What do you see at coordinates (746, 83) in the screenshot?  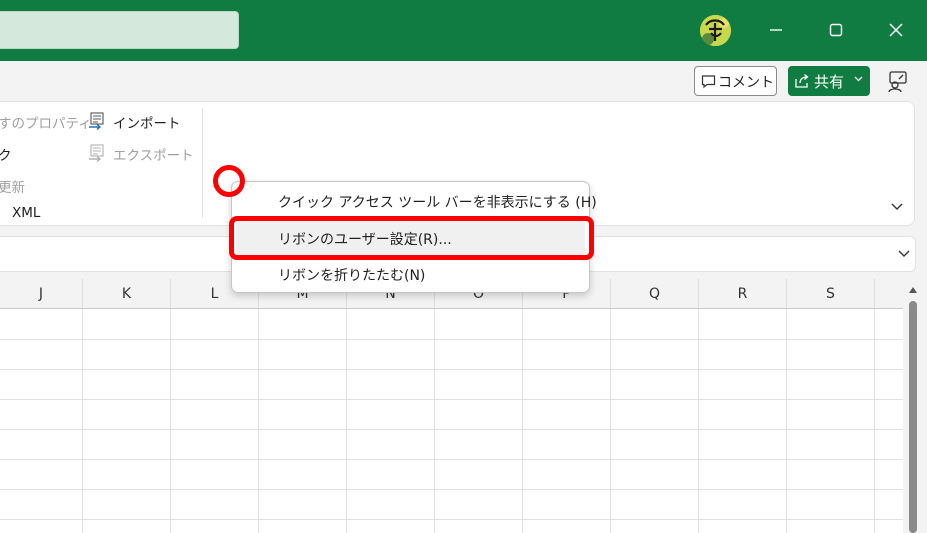 I see `comment-label: コメント` at bounding box center [746, 83].